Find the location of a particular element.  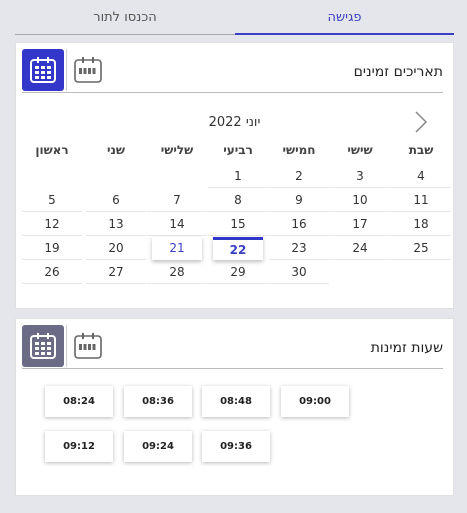

calendar-day: 24 is located at coordinates (360, 248).